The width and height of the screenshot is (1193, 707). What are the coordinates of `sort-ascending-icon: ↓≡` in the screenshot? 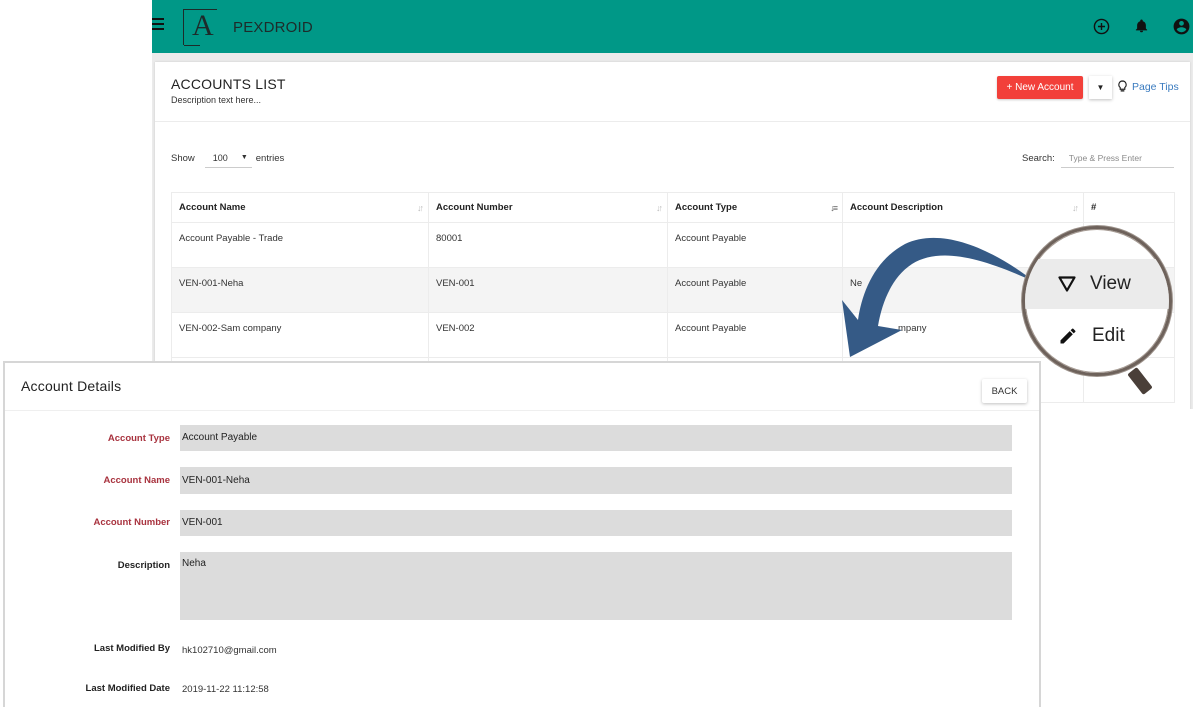 It's located at (834, 208).